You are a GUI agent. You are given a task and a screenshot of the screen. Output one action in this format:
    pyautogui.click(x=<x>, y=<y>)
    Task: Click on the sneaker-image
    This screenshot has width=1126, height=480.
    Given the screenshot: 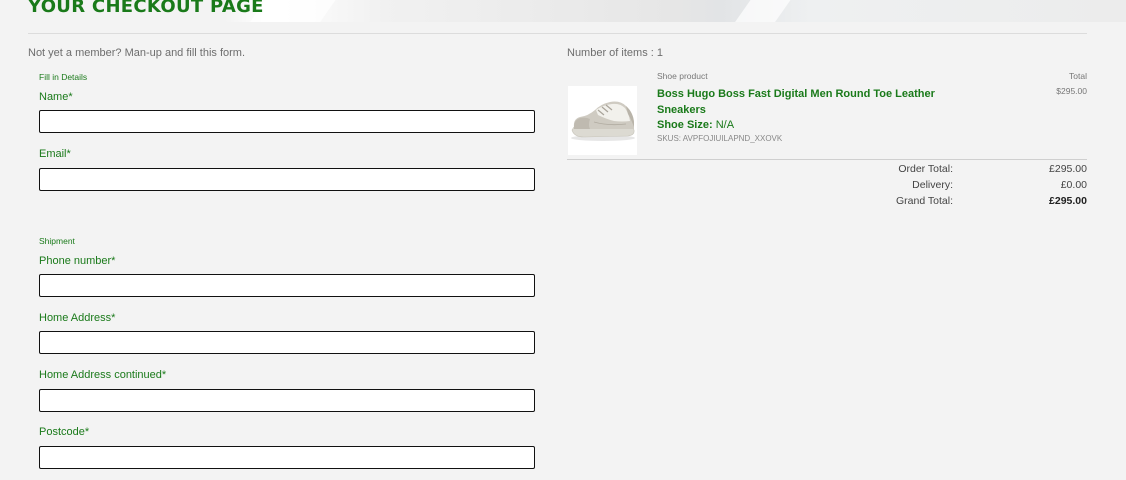 What is the action you would take?
    pyautogui.click(x=602, y=120)
    